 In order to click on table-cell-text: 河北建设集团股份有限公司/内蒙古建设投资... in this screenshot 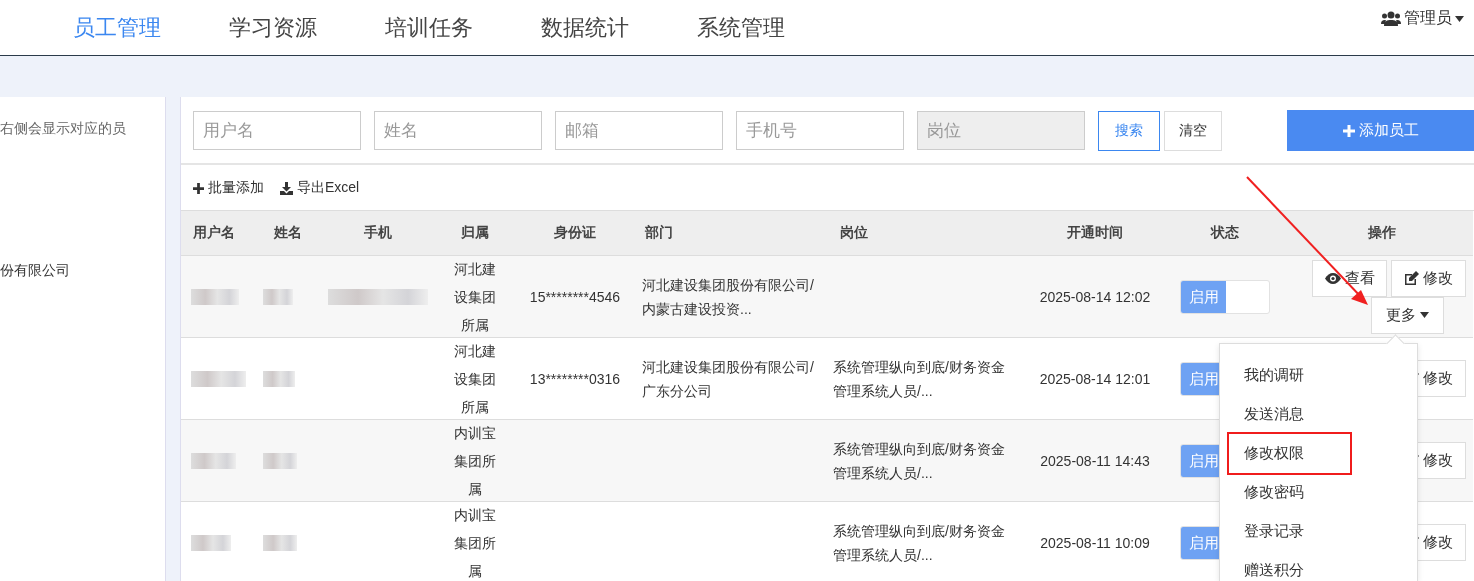, I will do `click(728, 297)`.